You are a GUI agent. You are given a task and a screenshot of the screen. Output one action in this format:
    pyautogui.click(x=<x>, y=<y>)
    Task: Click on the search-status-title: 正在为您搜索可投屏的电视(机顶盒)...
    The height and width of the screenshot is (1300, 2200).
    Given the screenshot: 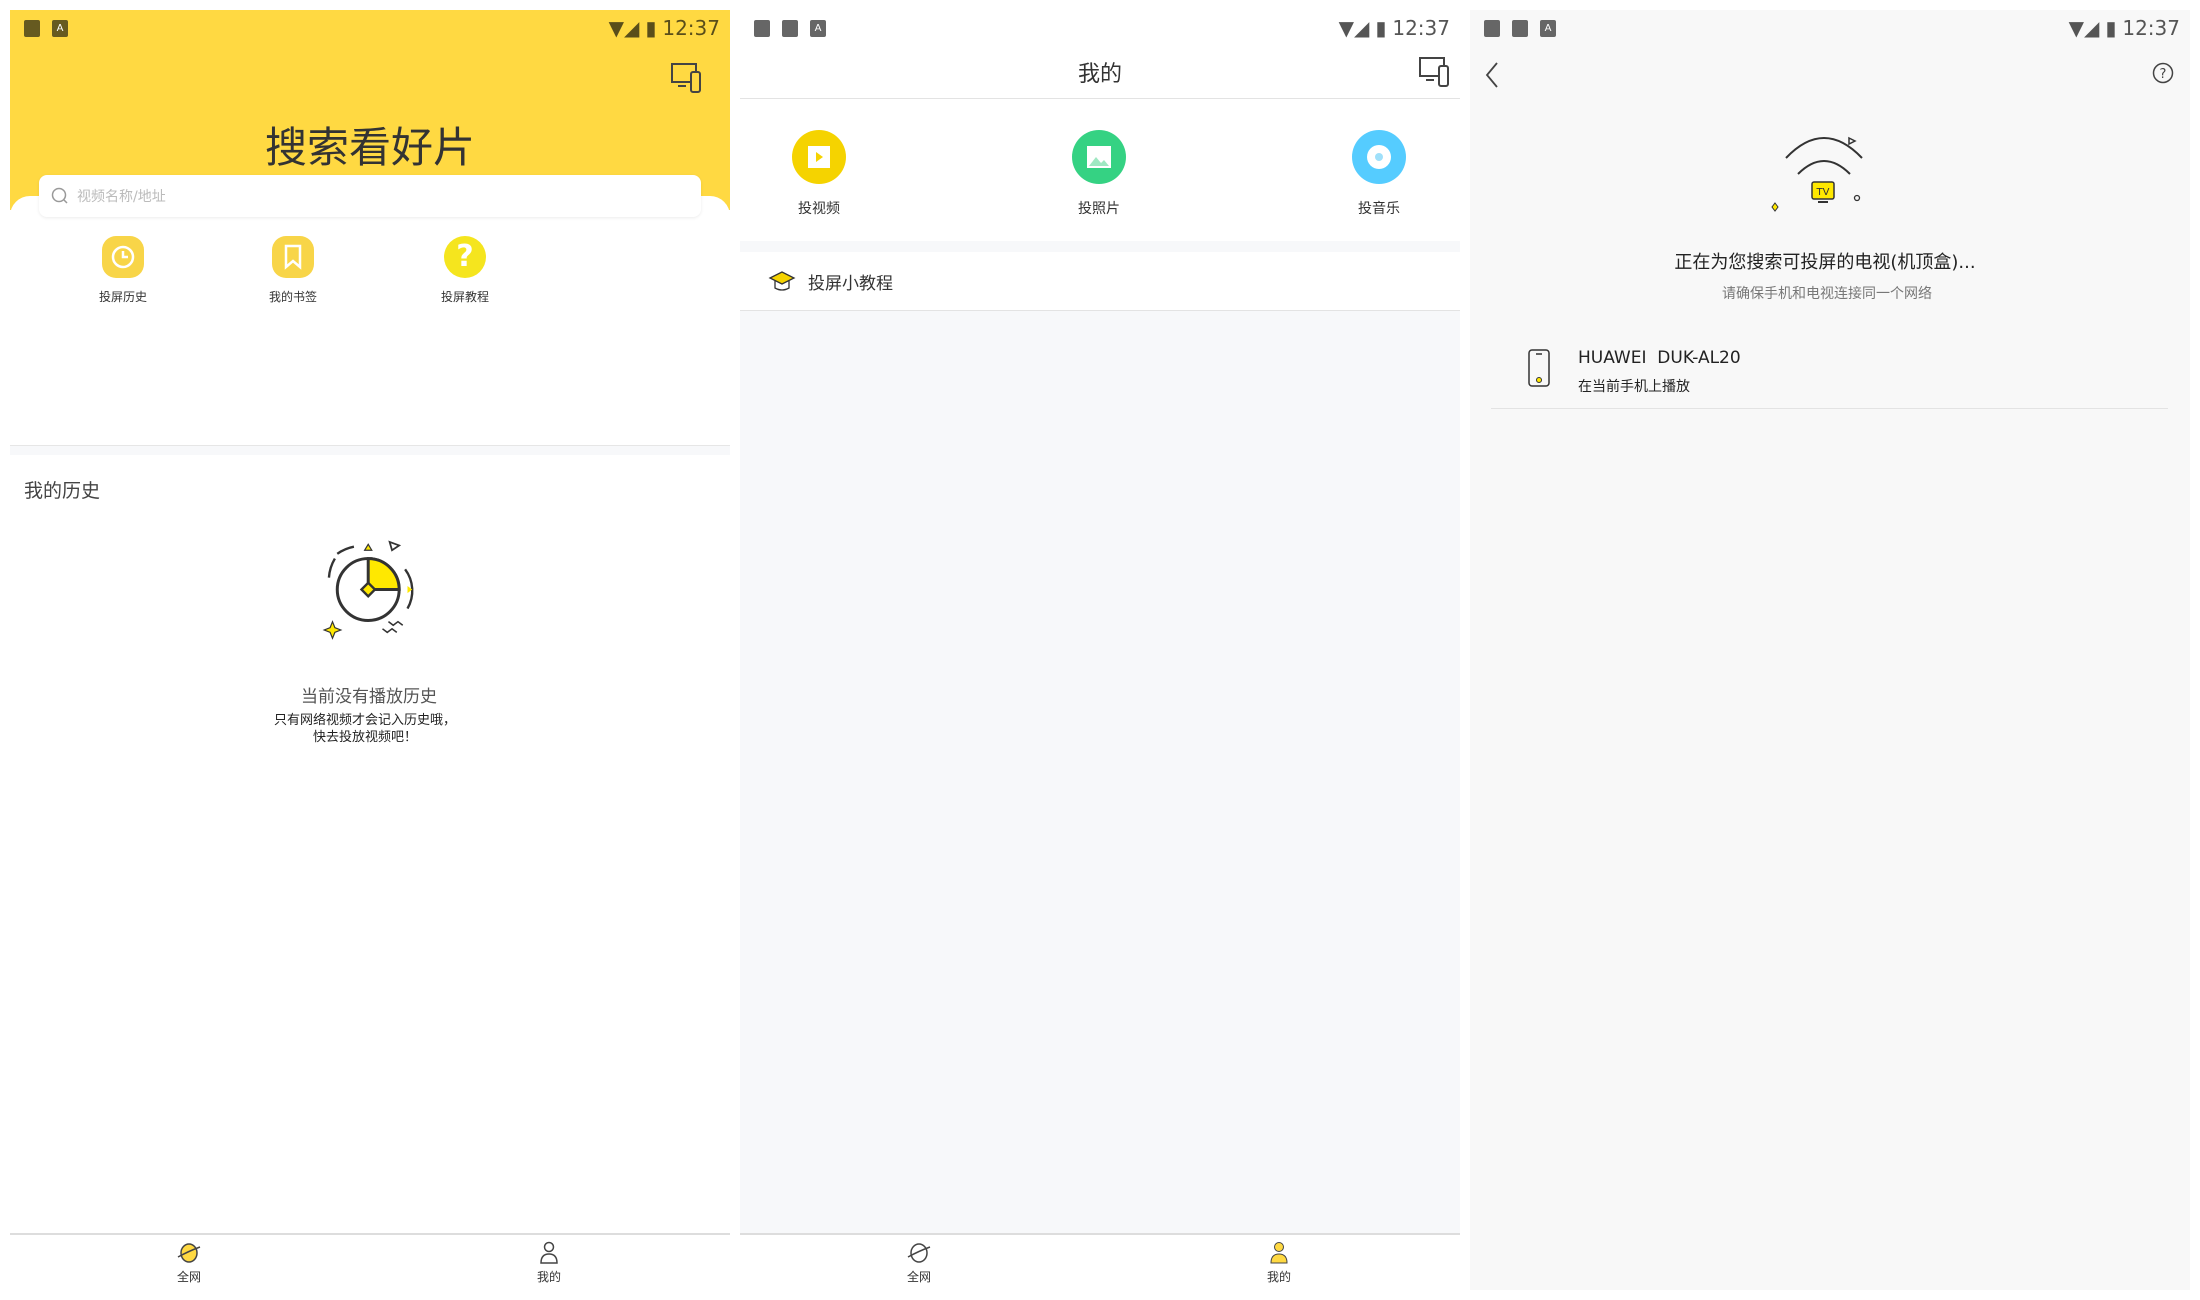 What is the action you would take?
    pyautogui.click(x=1825, y=262)
    